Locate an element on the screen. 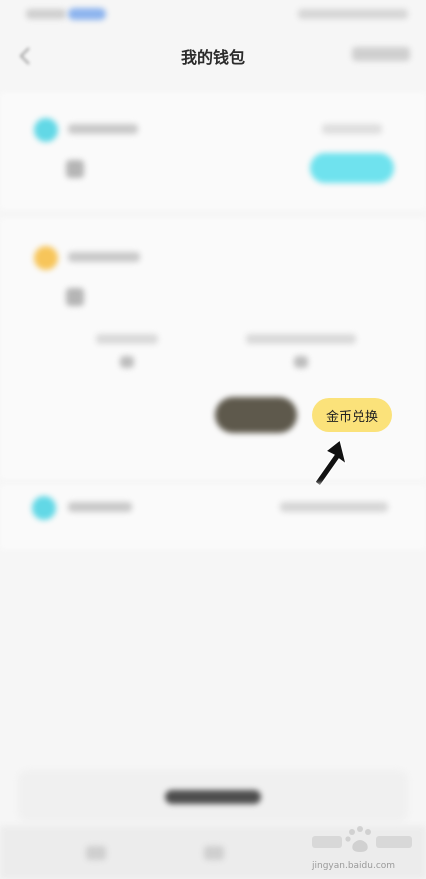  nav-home-button is located at coordinates (214, 853).